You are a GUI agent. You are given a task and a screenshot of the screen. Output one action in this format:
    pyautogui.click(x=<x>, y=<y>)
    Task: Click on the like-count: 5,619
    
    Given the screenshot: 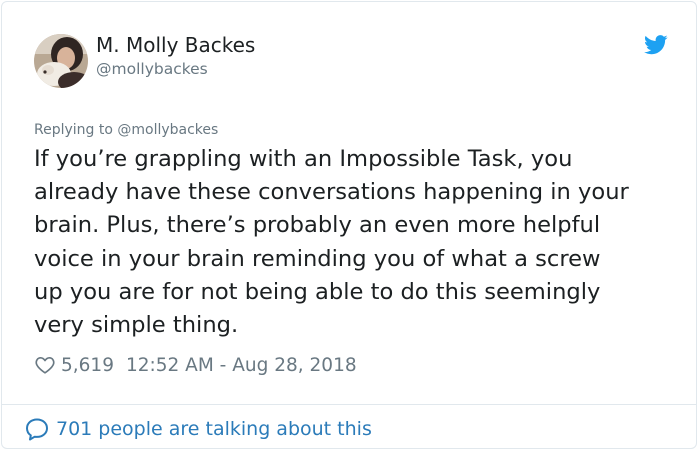 What is the action you would take?
    pyautogui.click(x=87, y=365)
    